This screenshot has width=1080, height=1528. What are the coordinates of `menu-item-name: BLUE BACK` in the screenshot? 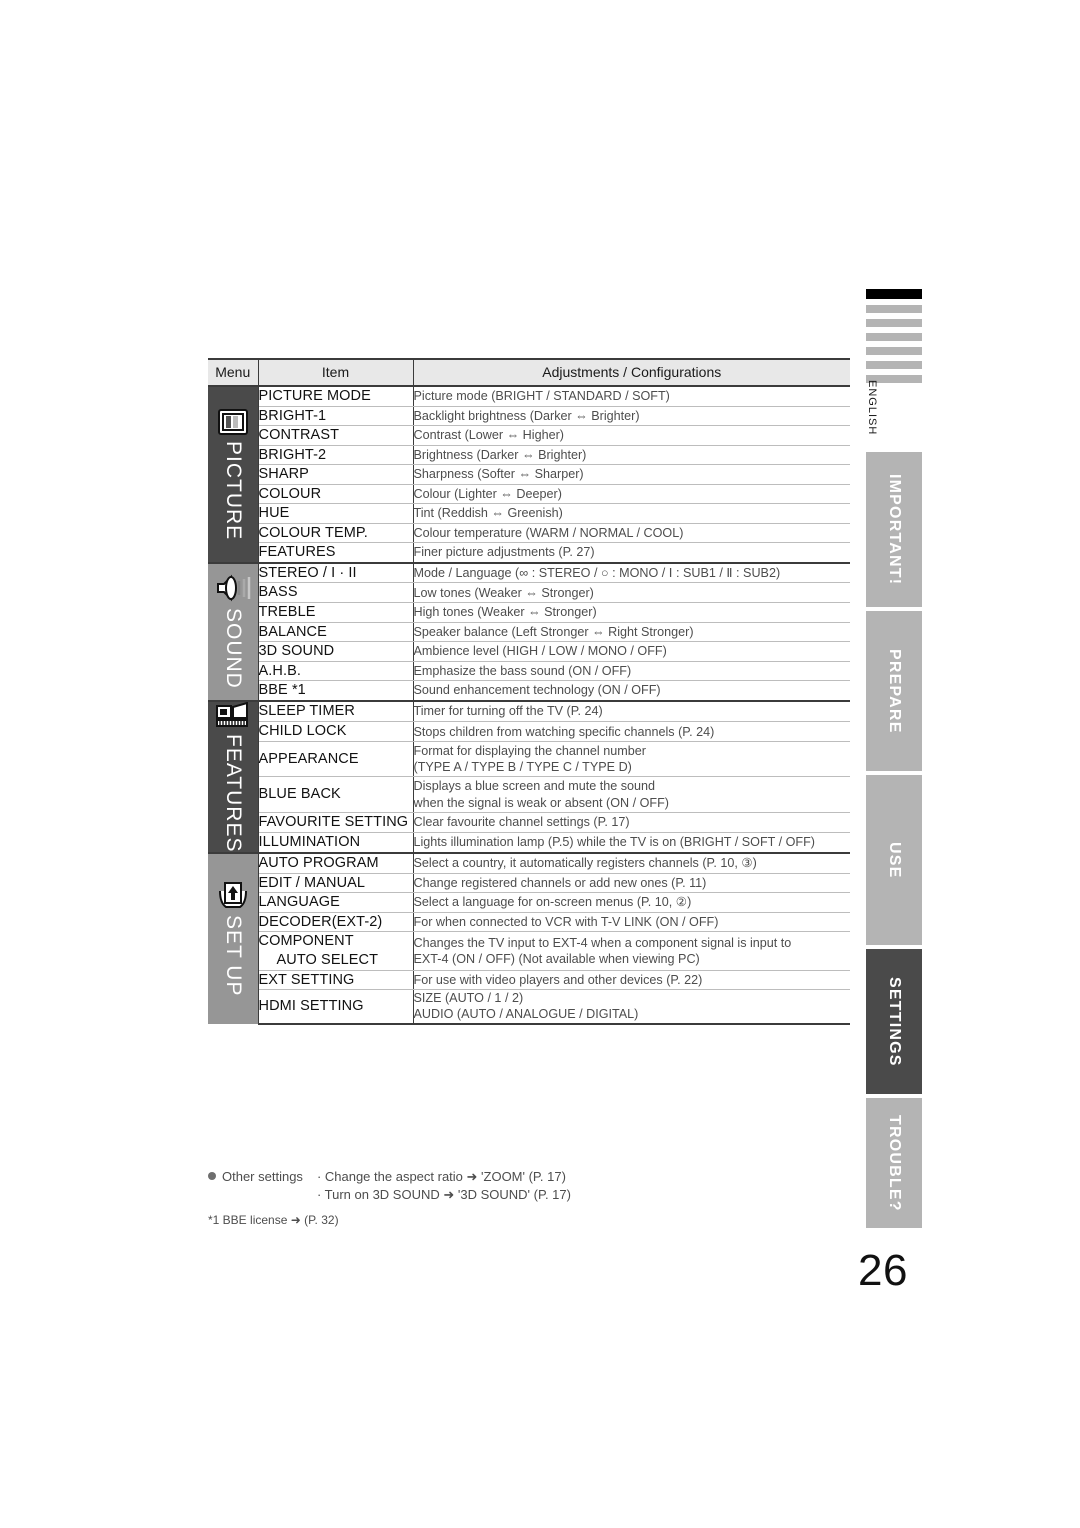 It's located at (336, 794).